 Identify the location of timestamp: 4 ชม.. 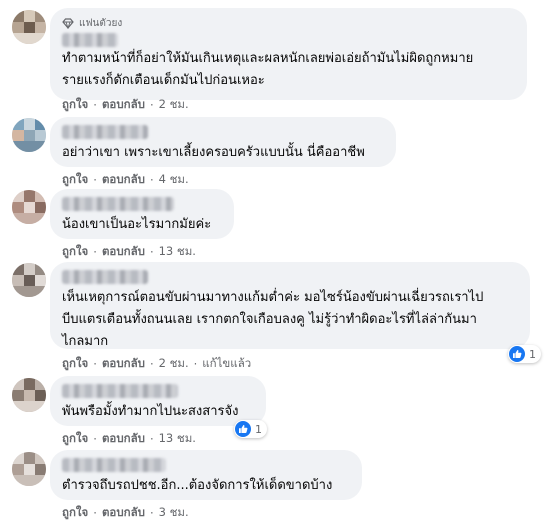
(174, 180).